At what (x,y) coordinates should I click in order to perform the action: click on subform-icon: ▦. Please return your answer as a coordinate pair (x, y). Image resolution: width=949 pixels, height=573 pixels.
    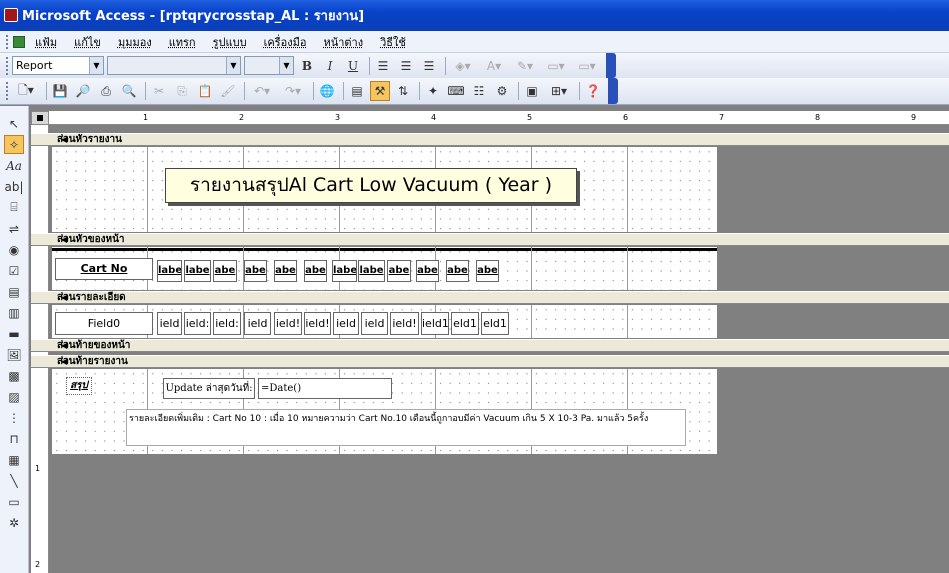
    Looking at the image, I should click on (14, 459).